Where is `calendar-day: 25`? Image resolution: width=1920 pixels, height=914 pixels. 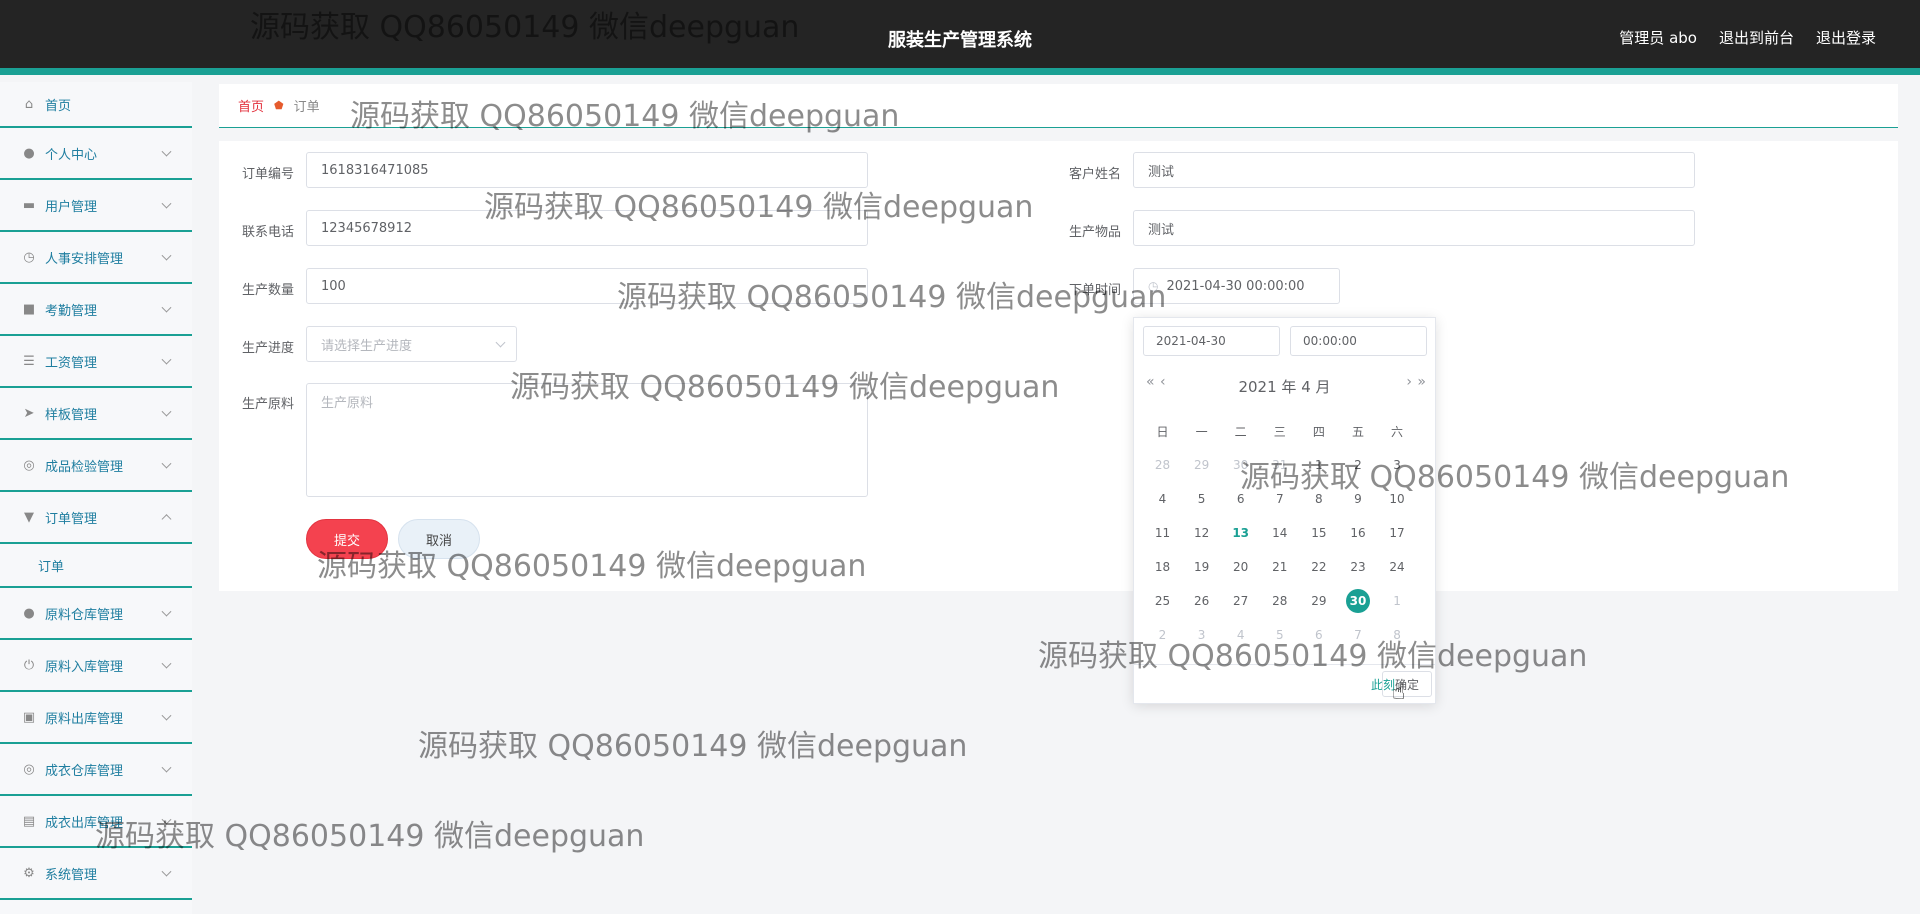
calendar-day: 25 is located at coordinates (1162, 601).